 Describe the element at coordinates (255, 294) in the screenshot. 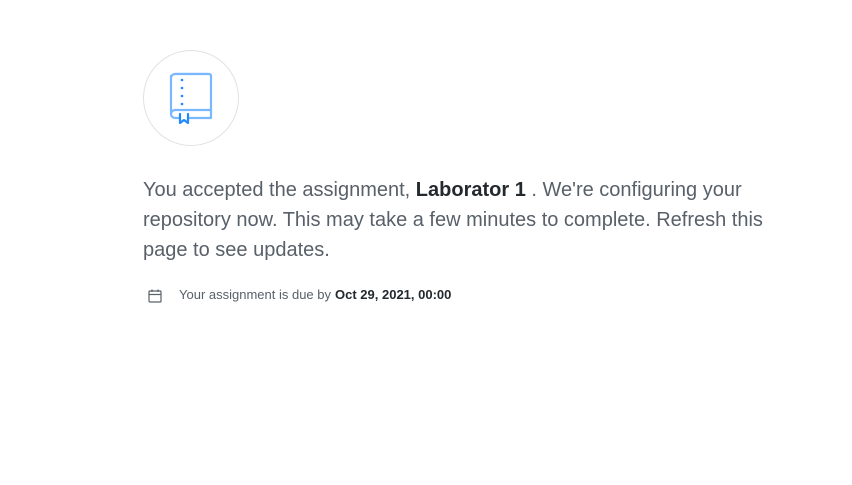

I see `due-label: Your assignment is due by` at that location.